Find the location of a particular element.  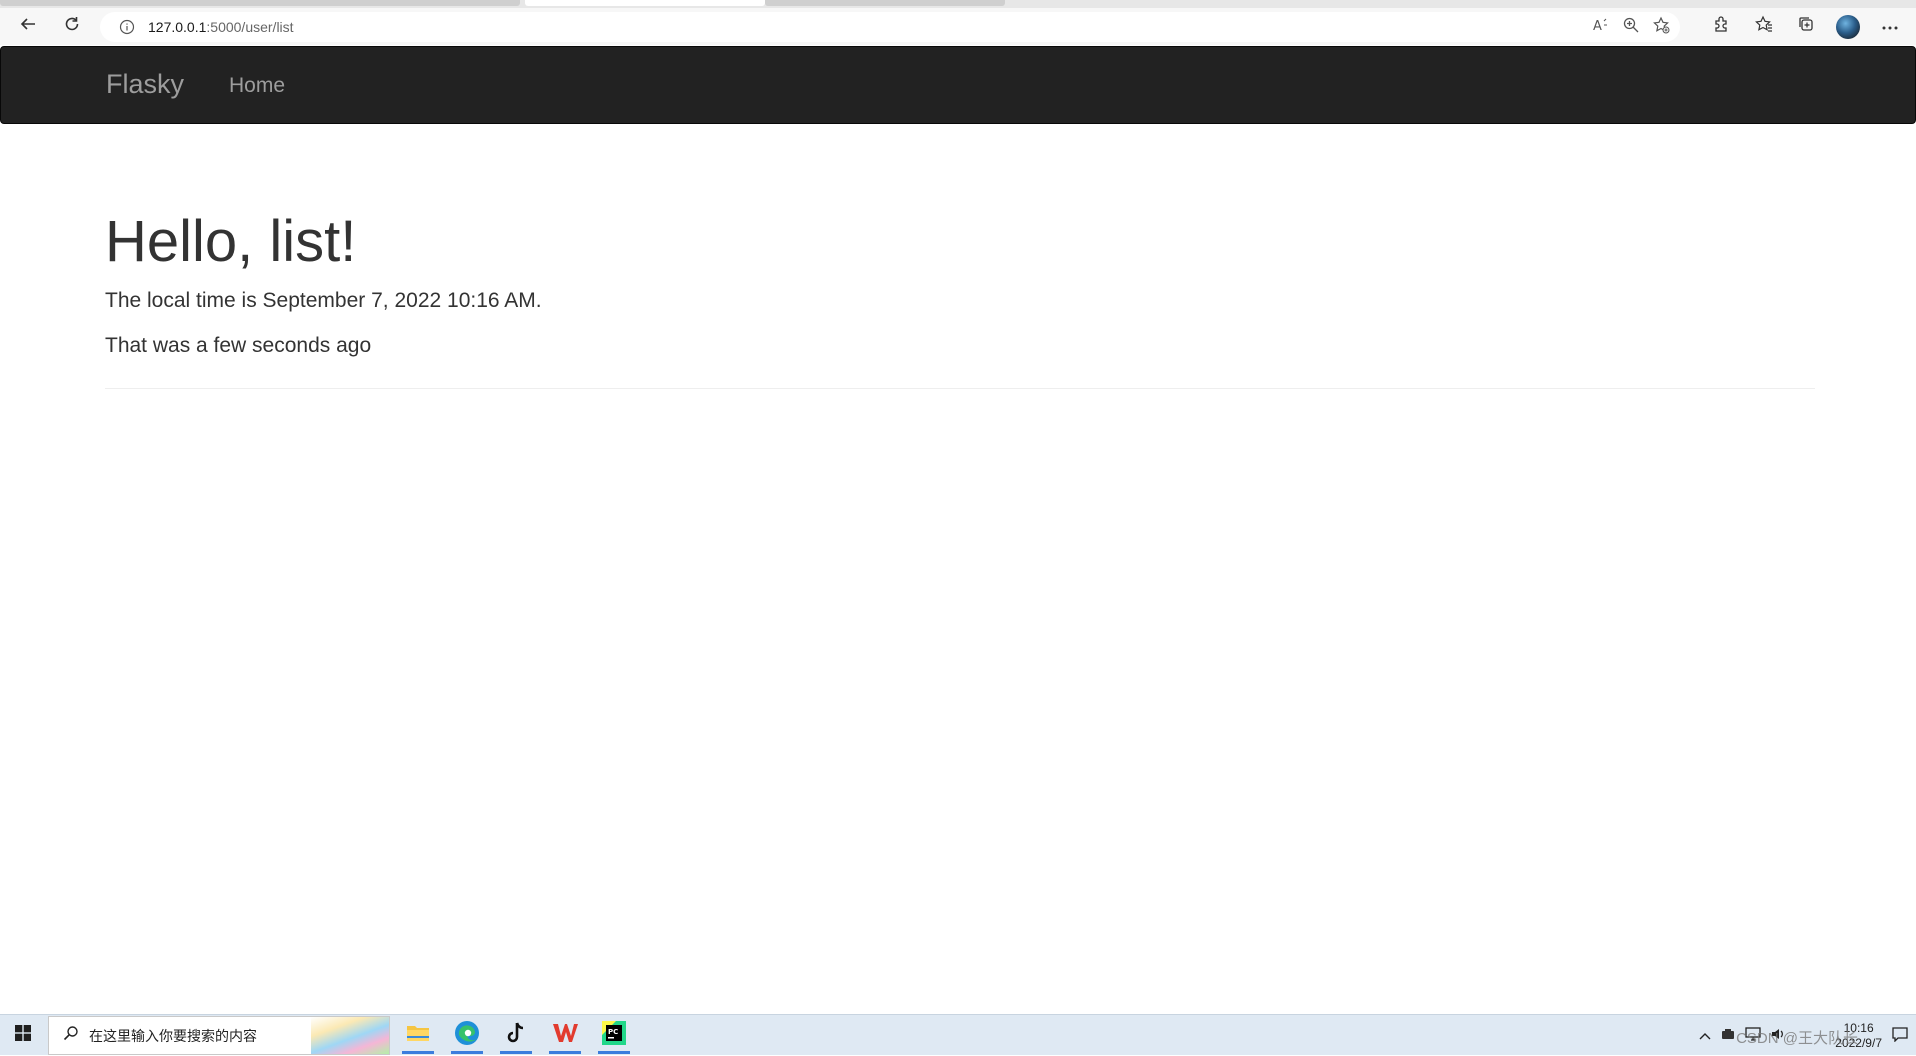

zoom-icon is located at coordinates (1631, 27).